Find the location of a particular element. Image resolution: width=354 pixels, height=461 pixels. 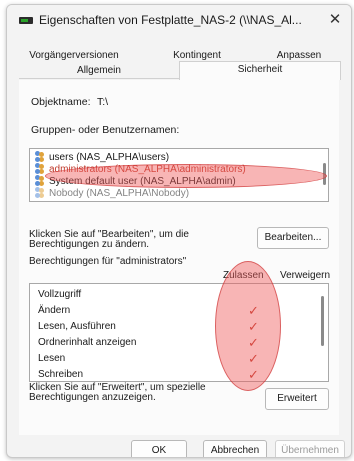

tab-row-bottom: Allgemein Sicherheit is located at coordinates (180, 70).